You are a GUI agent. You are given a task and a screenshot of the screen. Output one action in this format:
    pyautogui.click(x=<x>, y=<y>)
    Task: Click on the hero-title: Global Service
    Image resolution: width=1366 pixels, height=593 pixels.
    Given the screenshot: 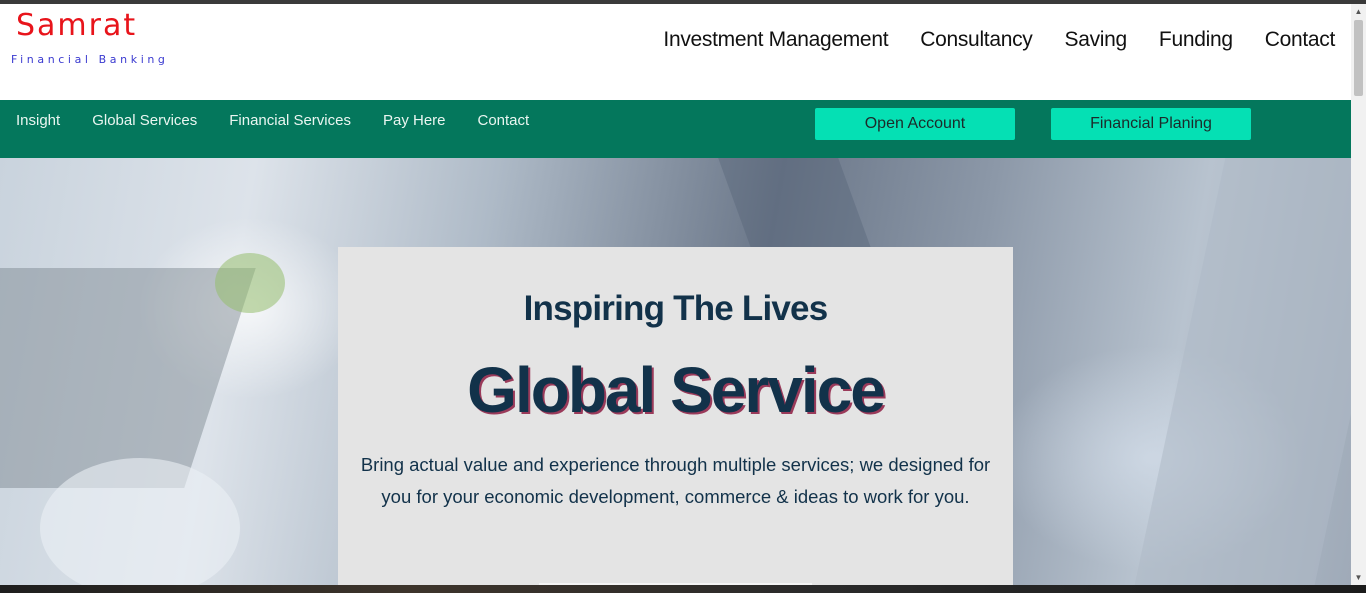 What is the action you would take?
    pyautogui.click(x=676, y=390)
    